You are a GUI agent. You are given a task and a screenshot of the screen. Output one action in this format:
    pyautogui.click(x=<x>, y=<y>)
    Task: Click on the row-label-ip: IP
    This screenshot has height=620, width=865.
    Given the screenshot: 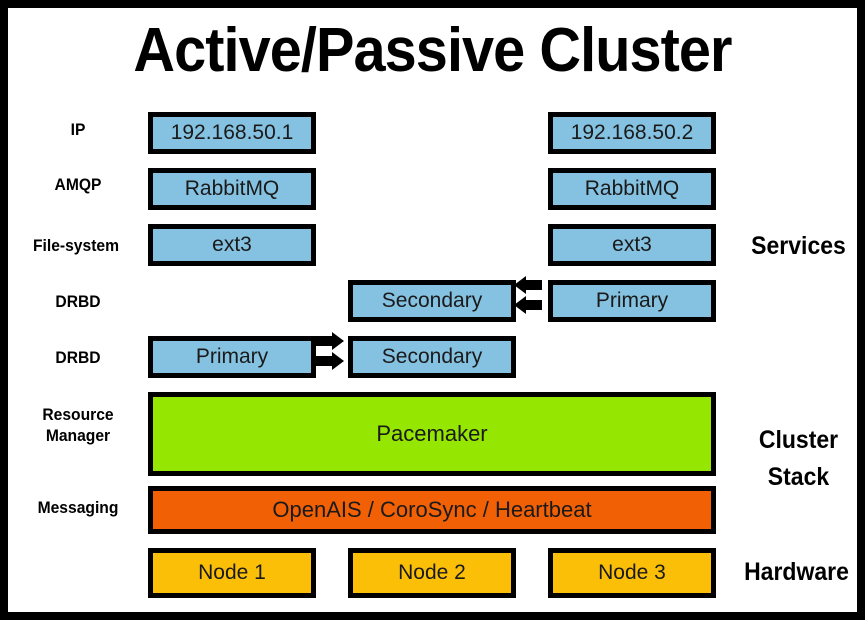 What is the action you would take?
    pyautogui.click(x=78, y=129)
    